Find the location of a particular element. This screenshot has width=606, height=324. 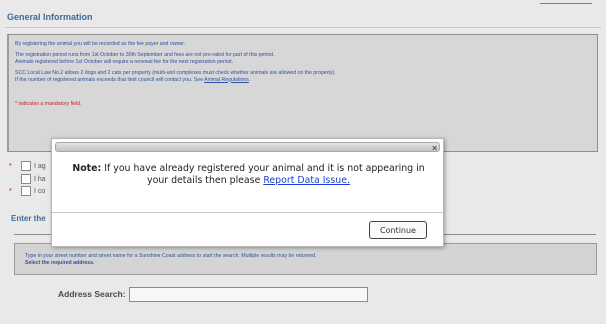

search-hint-bold: Select the required address. is located at coordinates (60, 263).